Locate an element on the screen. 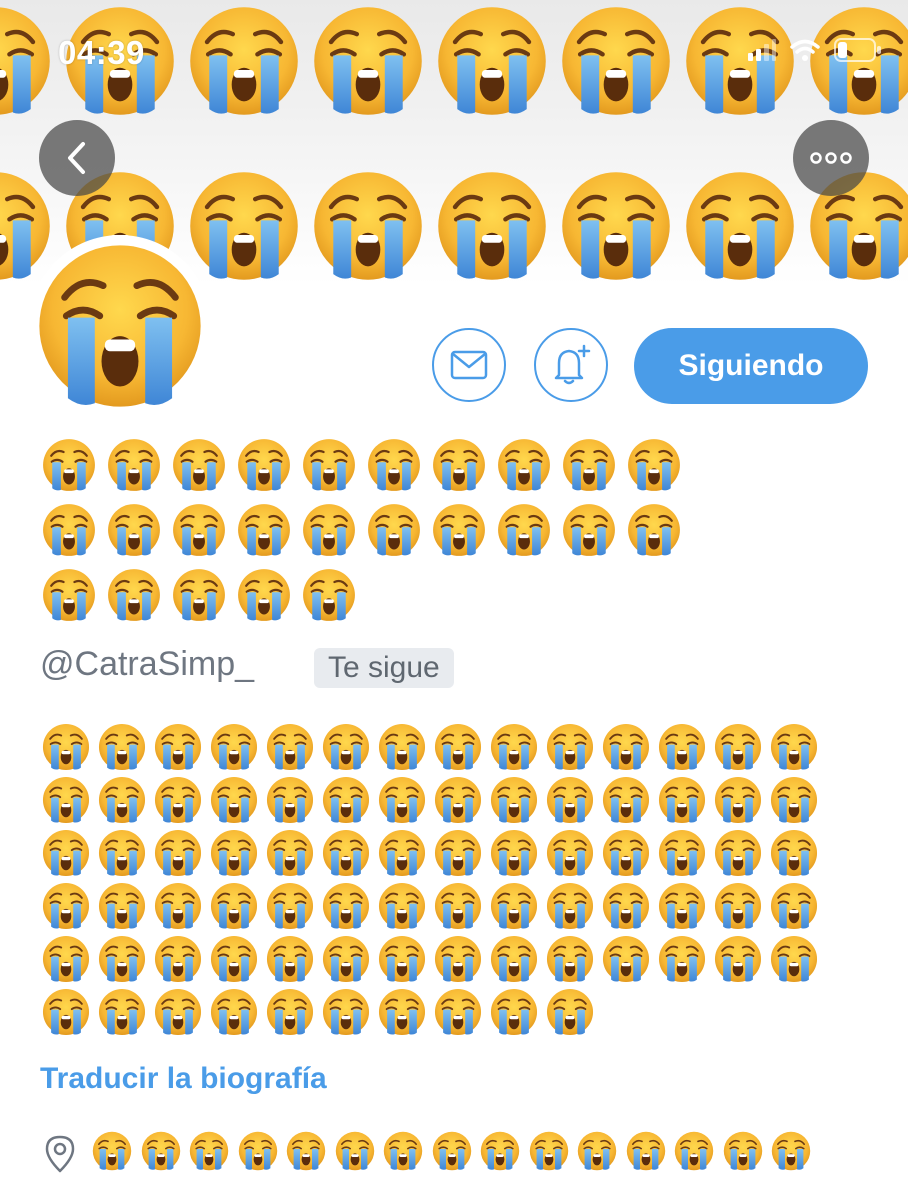  chevron-left-icon is located at coordinates (76, 158).